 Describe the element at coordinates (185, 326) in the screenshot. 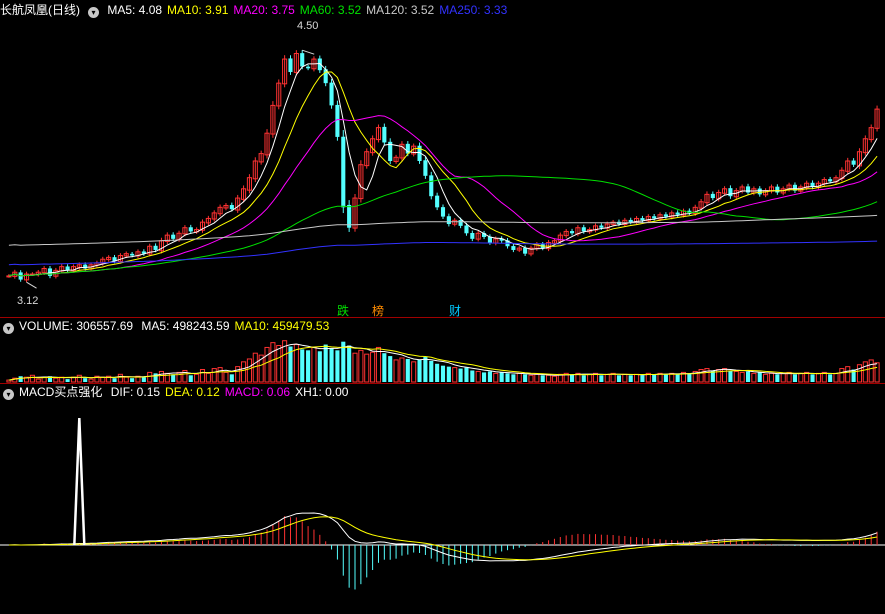

I see `volume-legend-item-0: MA5: 498243.59` at that location.